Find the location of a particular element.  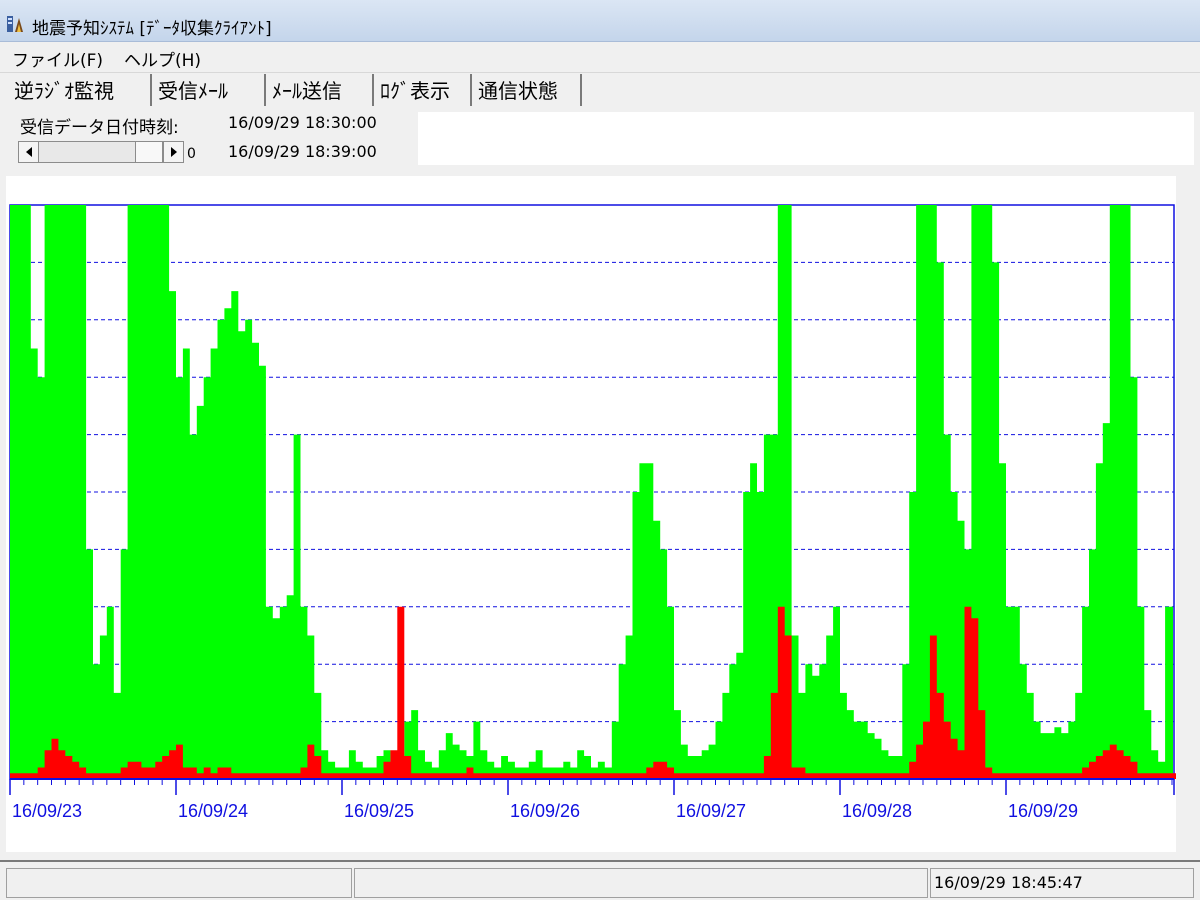

window-title-bar: 地震予知ｼｽﾃﾑ [ﾃﾞｰﾀ収集ｸﾗｲｱﾝﾄ] is located at coordinates (600, 21).